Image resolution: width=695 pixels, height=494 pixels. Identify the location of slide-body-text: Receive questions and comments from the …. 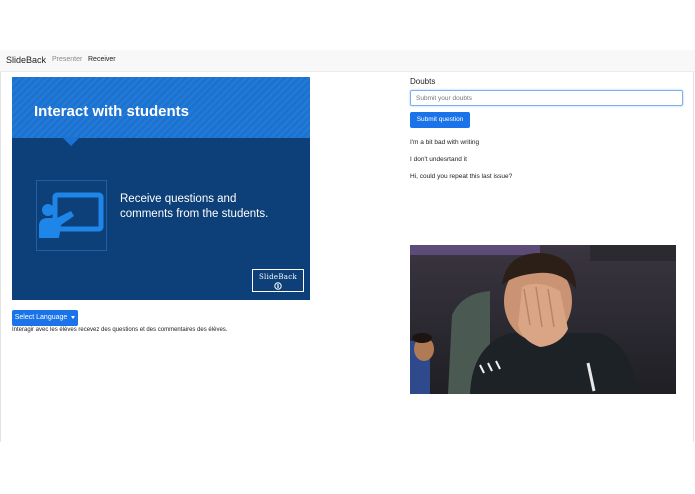
(194, 206).